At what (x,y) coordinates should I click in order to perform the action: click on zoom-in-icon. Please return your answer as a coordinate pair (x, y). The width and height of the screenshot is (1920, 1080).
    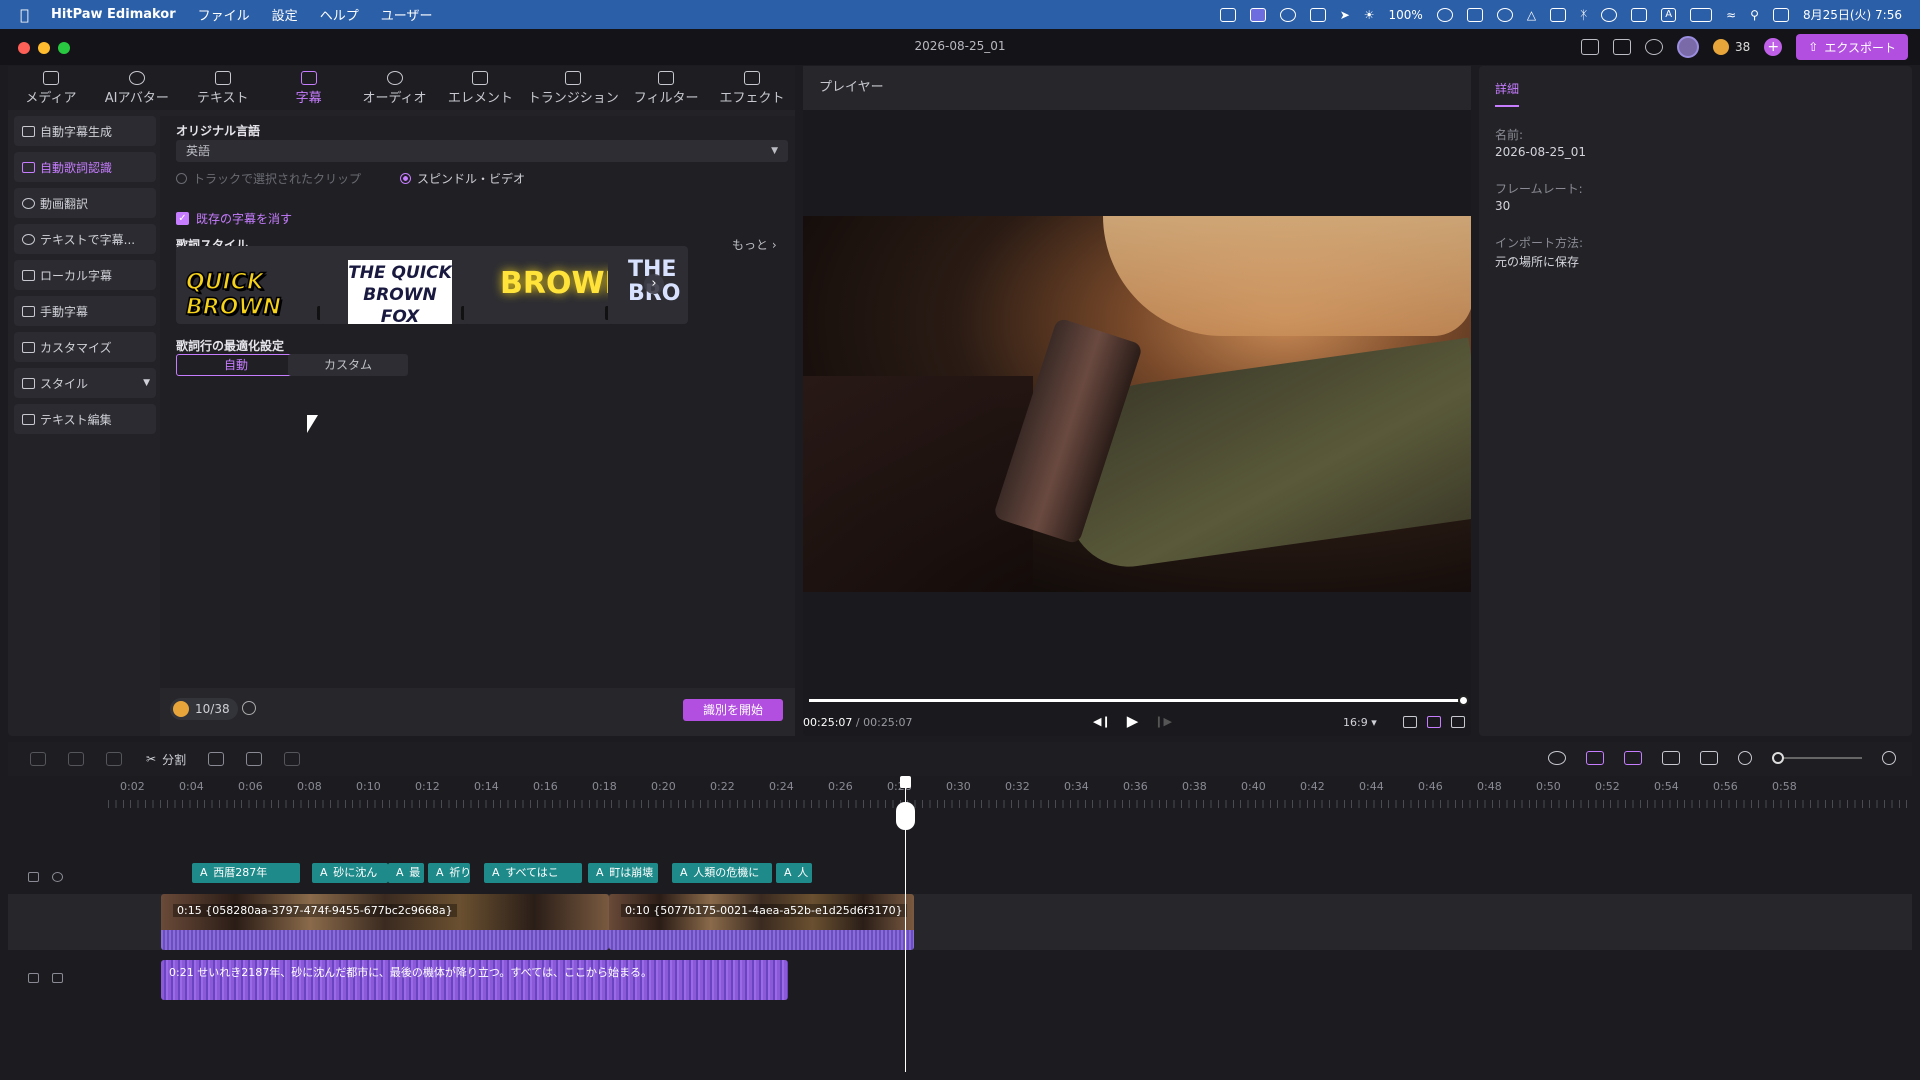
    Looking at the image, I should click on (1889, 758).